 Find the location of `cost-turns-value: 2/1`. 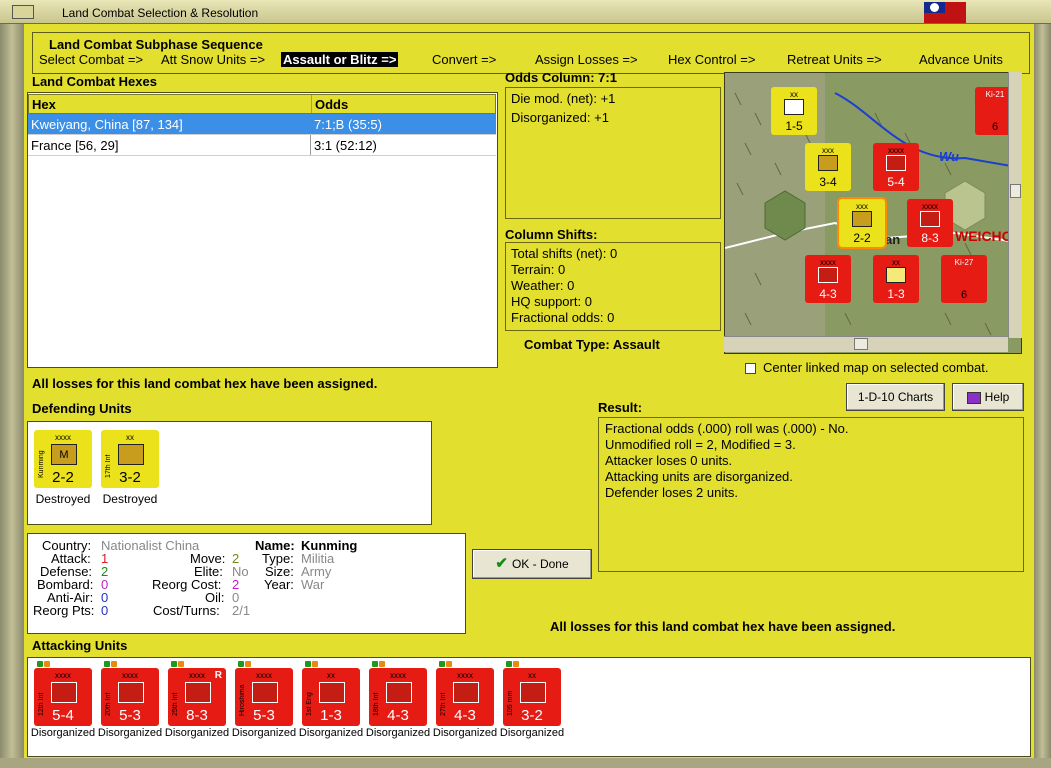

cost-turns-value: 2/1 is located at coordinates (241, 610).